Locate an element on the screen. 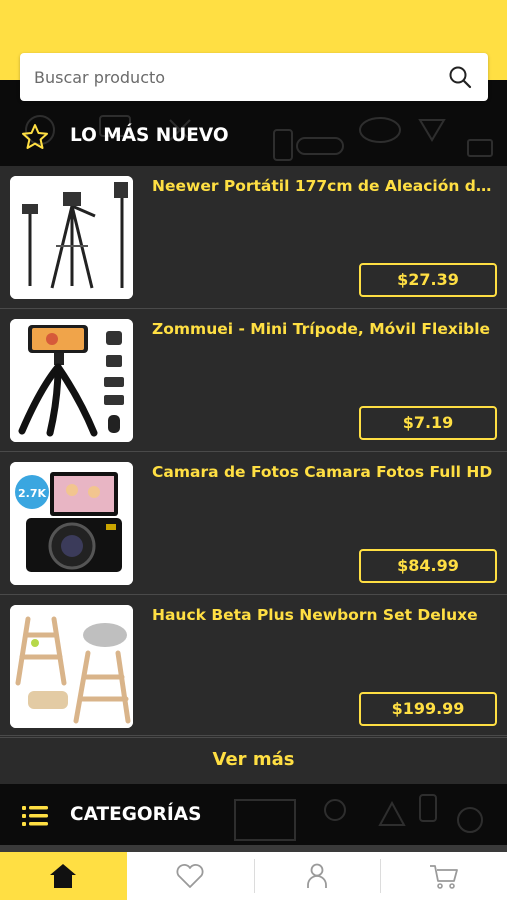 This screenshot has width=507, height=900. product-title: Zommuei - Mini Trípode, Móvil Flexible is located at coordinates (323, 329).